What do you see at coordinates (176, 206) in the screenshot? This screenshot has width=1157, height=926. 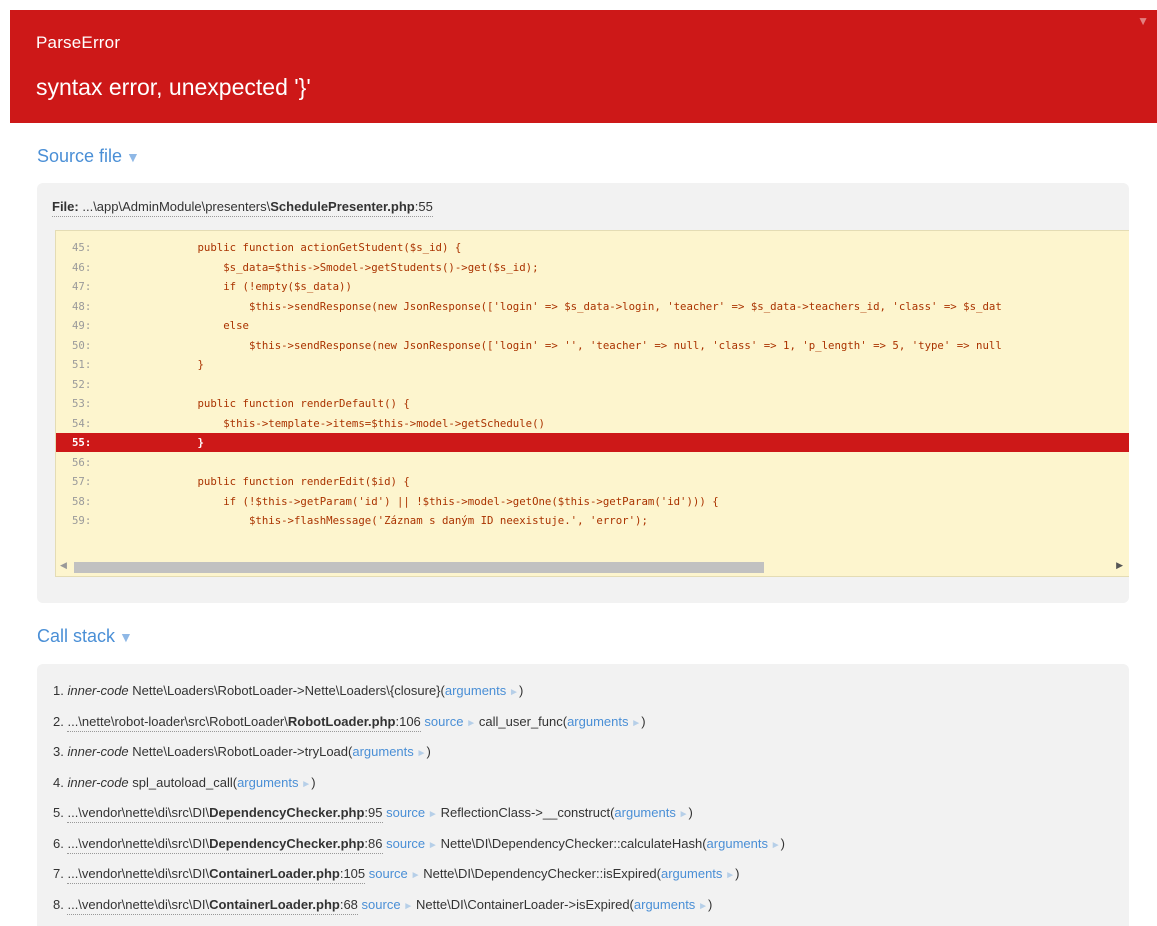 I see `file-dir: ...\app\AdminModule\presenters\` at bounding box center [176, 206].